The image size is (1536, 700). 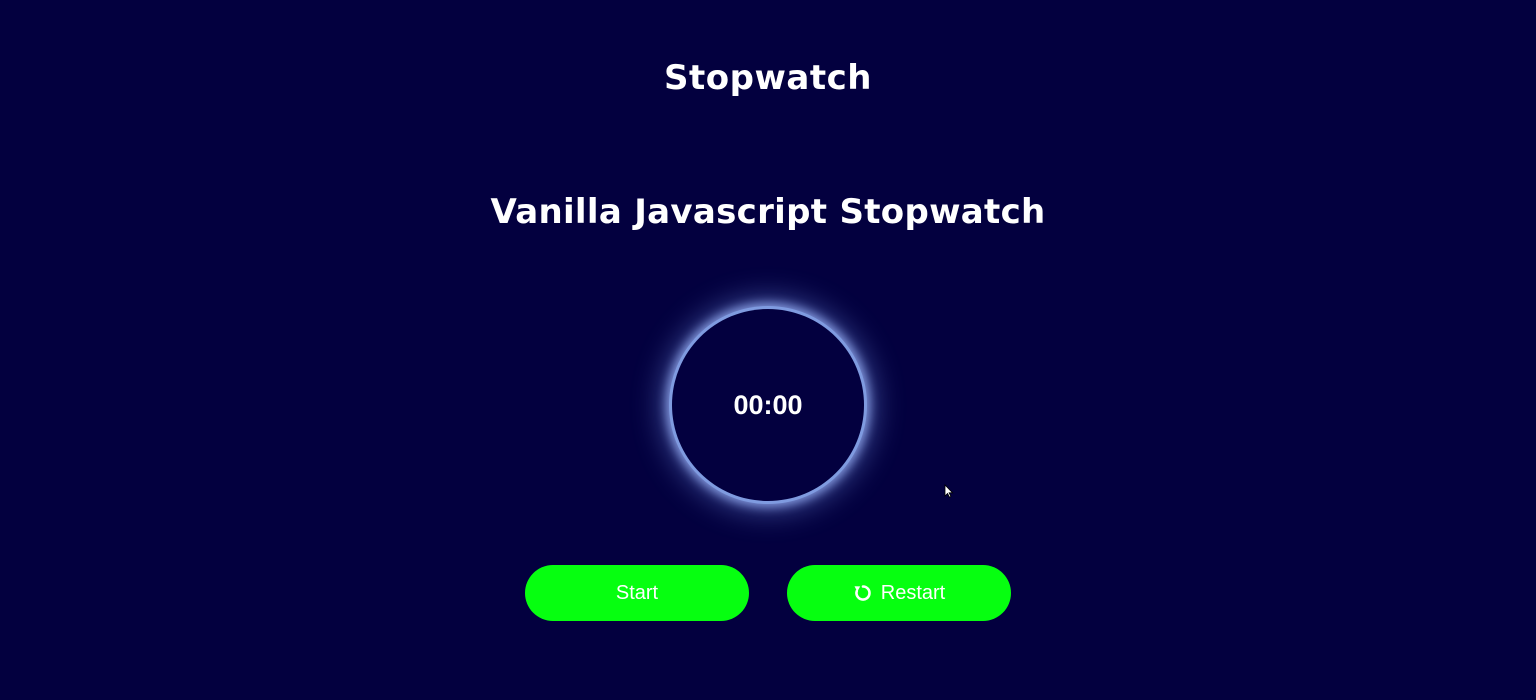 What do you see at coordinates (949, 491) in the screenshot?
I see `mouse-cursor-icon` at bounding box center [949, 491].